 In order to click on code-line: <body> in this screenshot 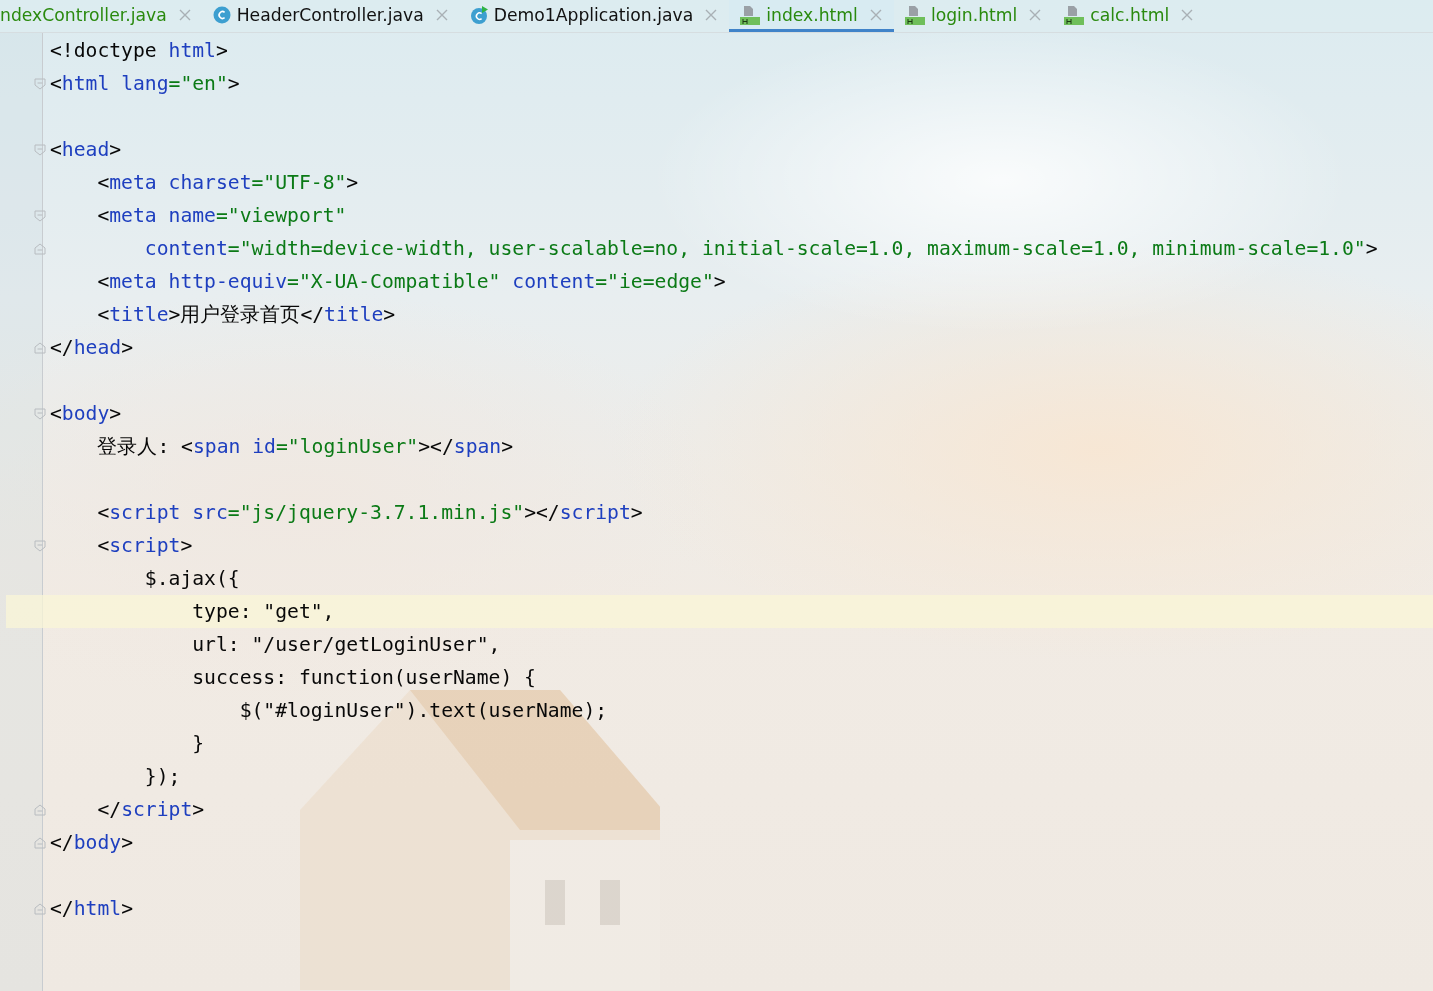, I will do `click(86, 413)`.